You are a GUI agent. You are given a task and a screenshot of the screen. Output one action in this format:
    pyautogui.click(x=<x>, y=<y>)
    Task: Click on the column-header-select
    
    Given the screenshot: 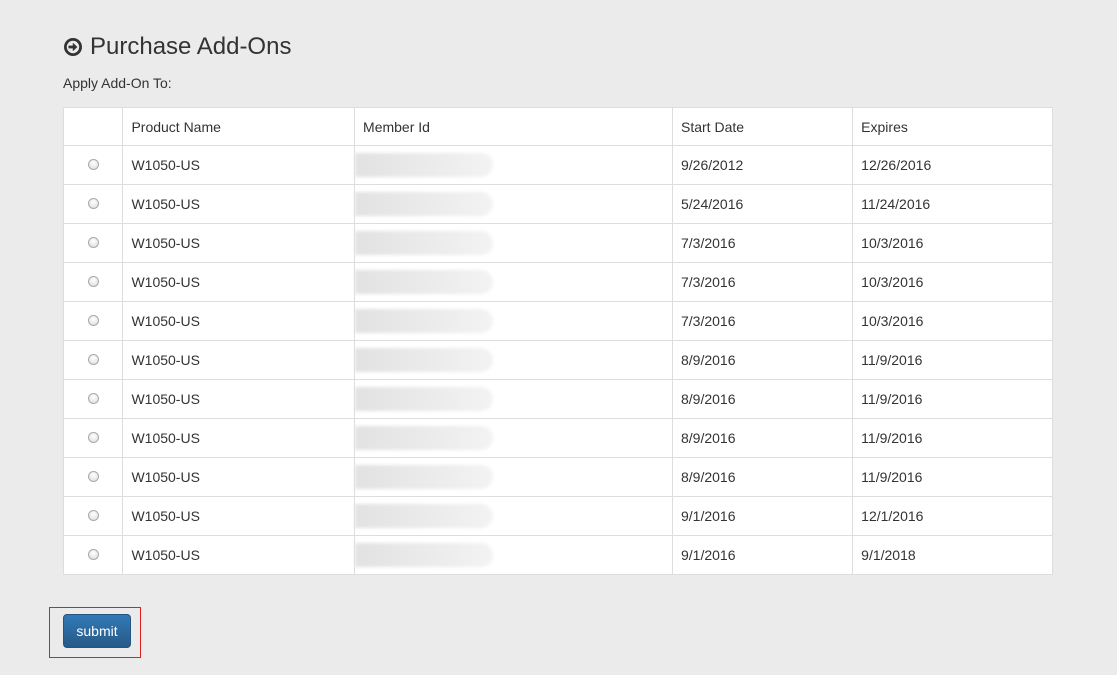 What is the action you would take?
    pyautogui.click(x=93, y=126)
    